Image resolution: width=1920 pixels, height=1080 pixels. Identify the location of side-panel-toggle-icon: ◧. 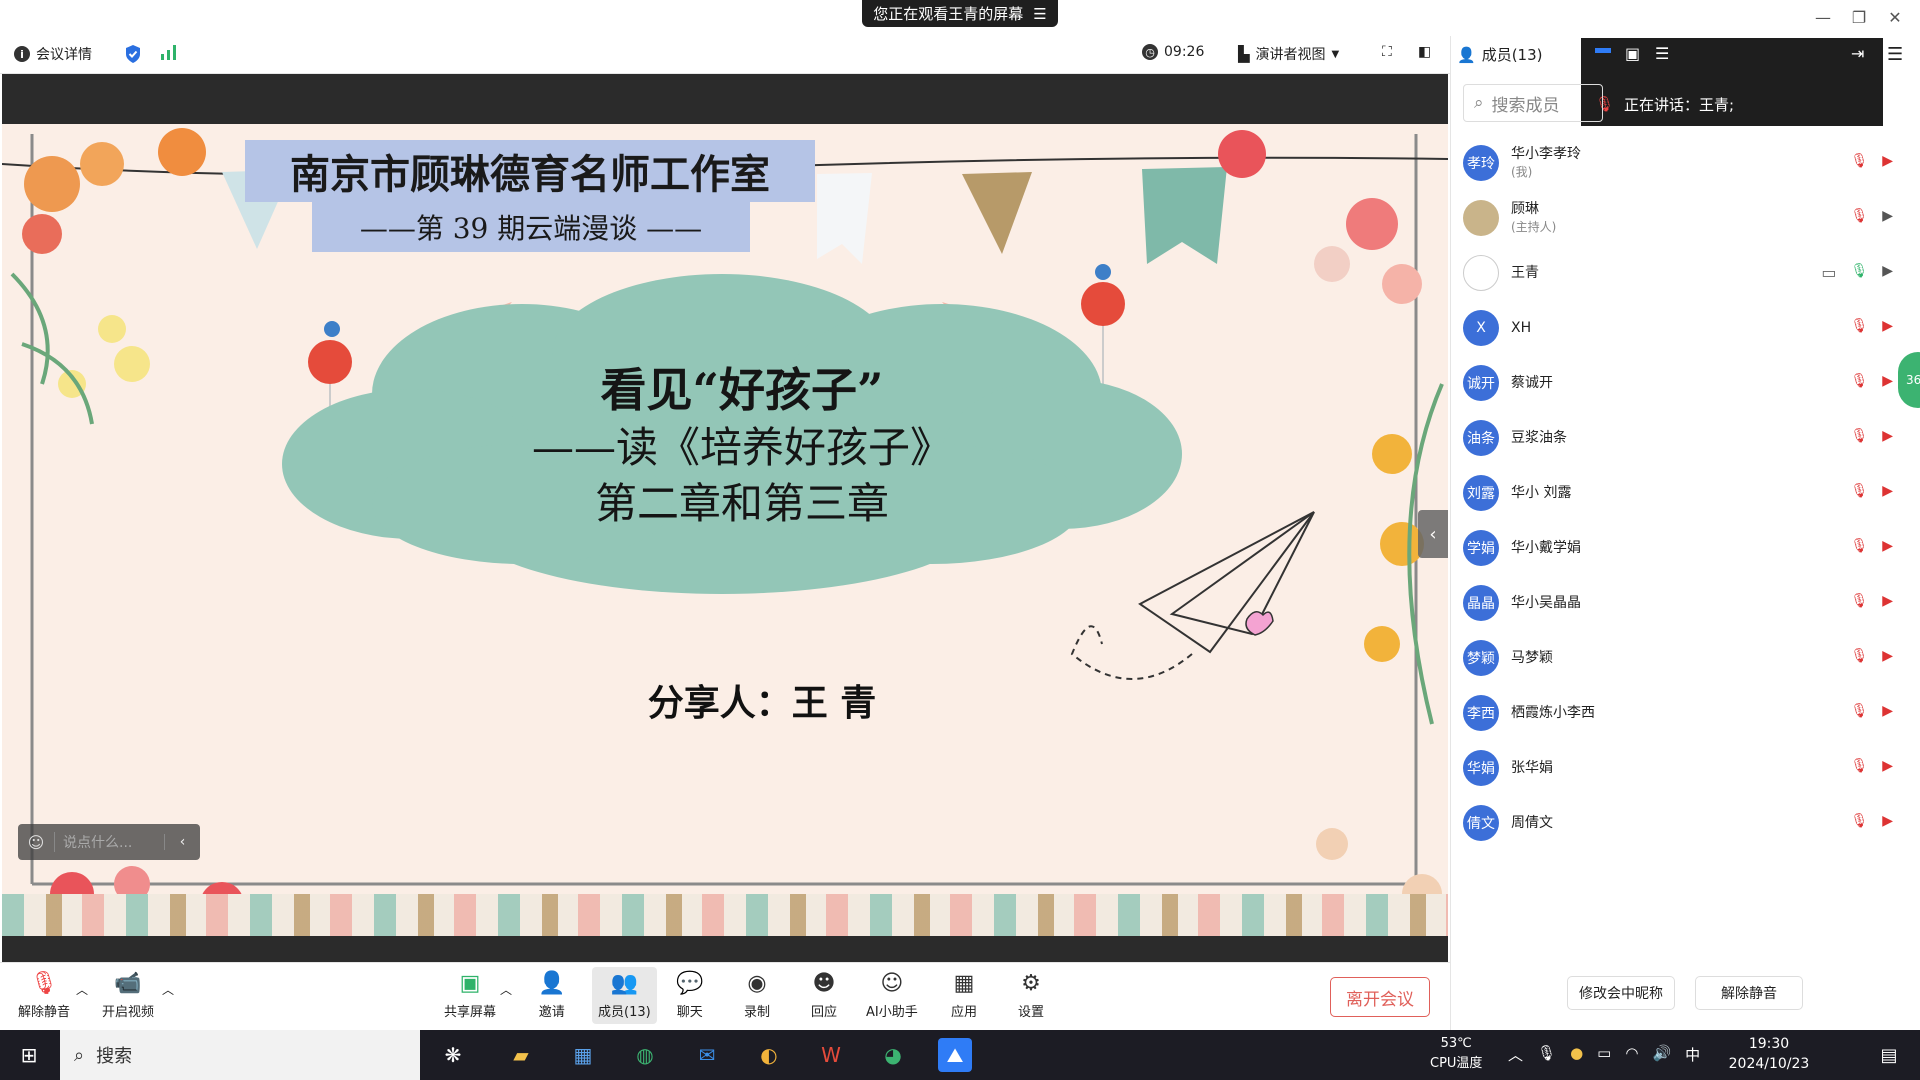
(1424, 52).